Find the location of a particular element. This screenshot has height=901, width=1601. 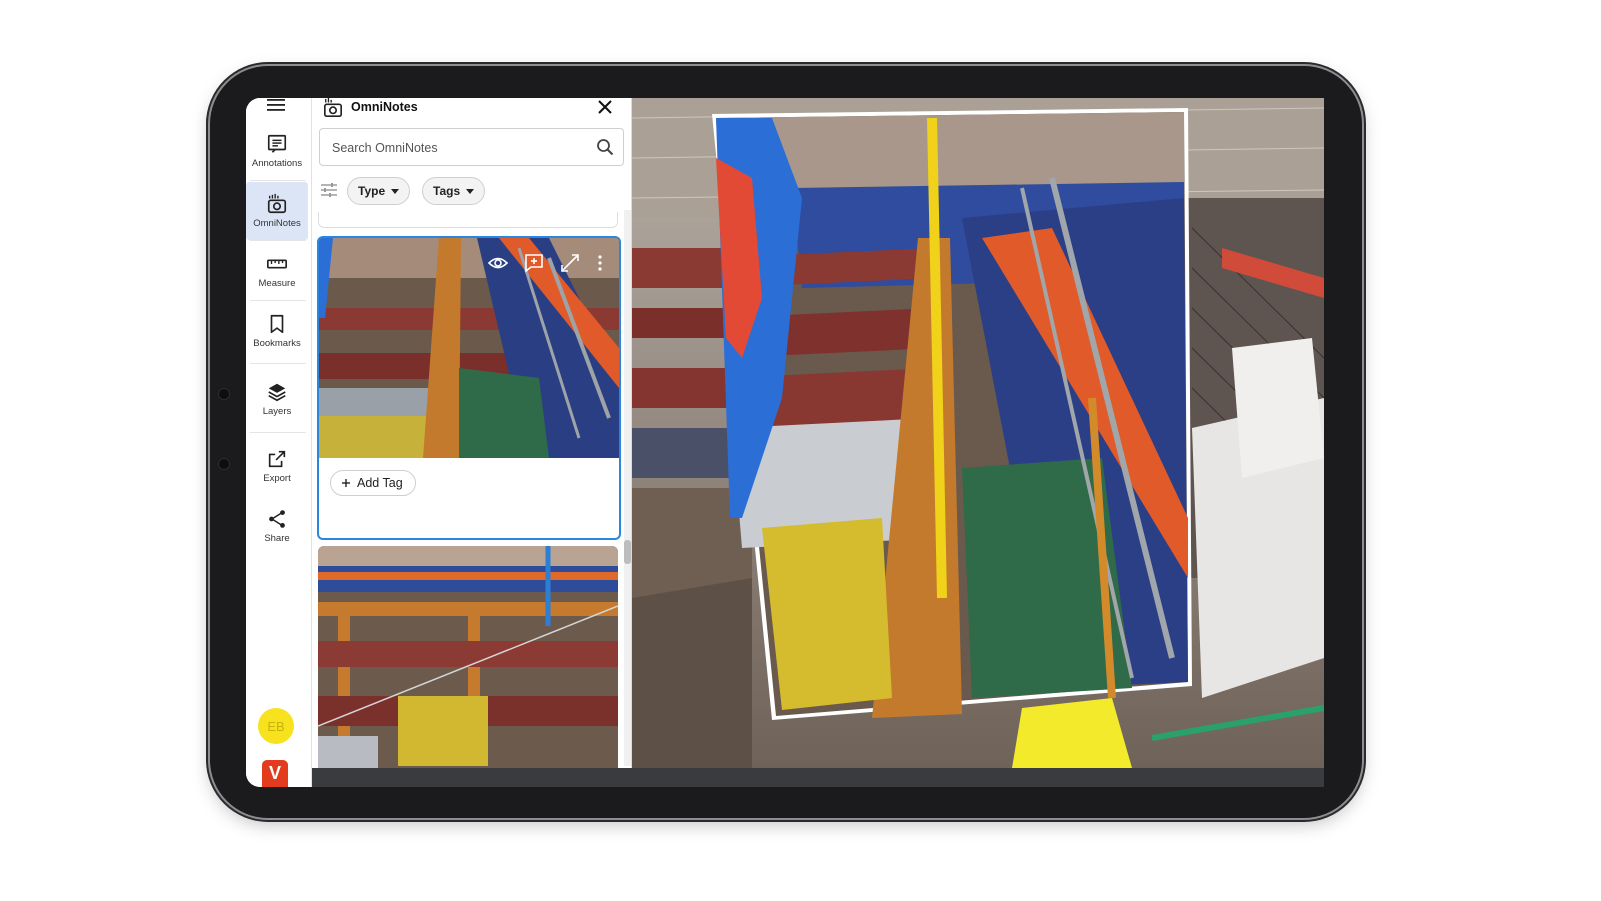

note-card-selected: Add Tag is located at coordinates (469, 388).